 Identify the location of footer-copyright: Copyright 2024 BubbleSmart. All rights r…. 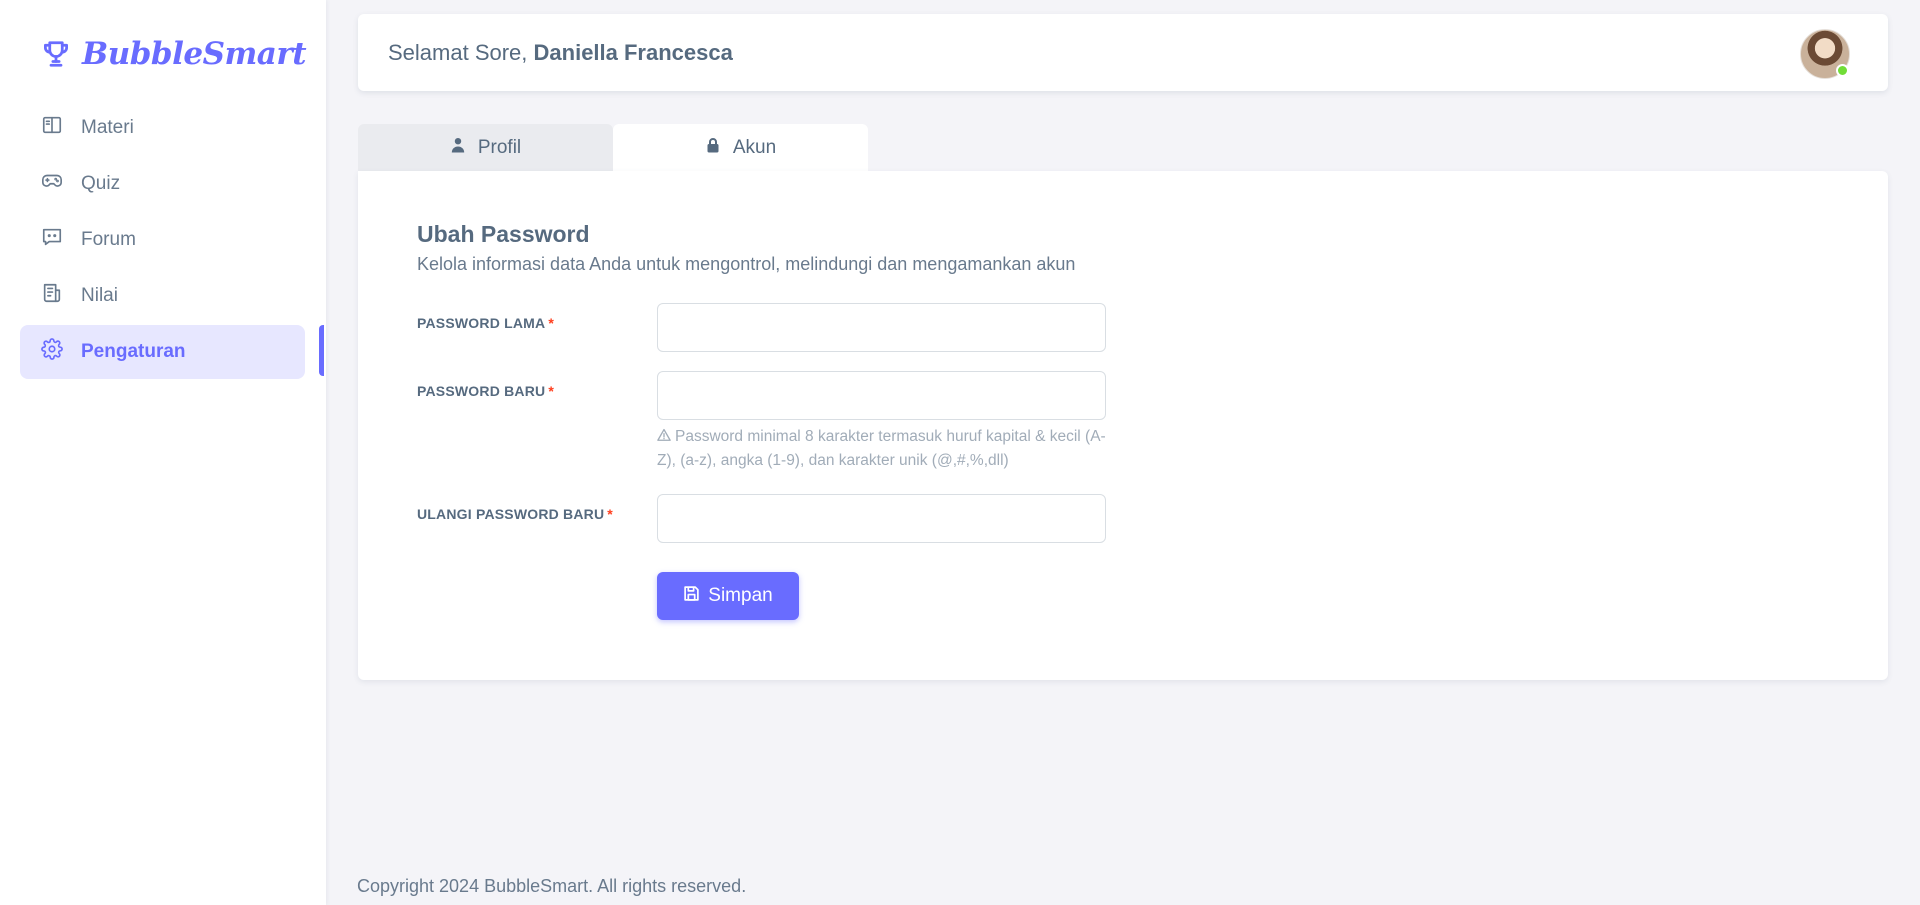
(552, 886).